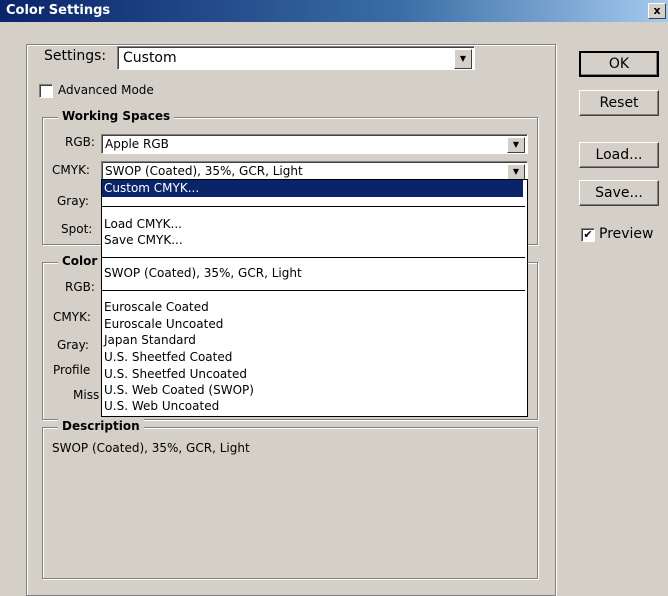 Image resolution: width=668 pixels, height=596 pixels. What do you see at coordinates (626, 234) in the screenshot?
I see `preview-label: Preview` at bounding box center [626, 234].